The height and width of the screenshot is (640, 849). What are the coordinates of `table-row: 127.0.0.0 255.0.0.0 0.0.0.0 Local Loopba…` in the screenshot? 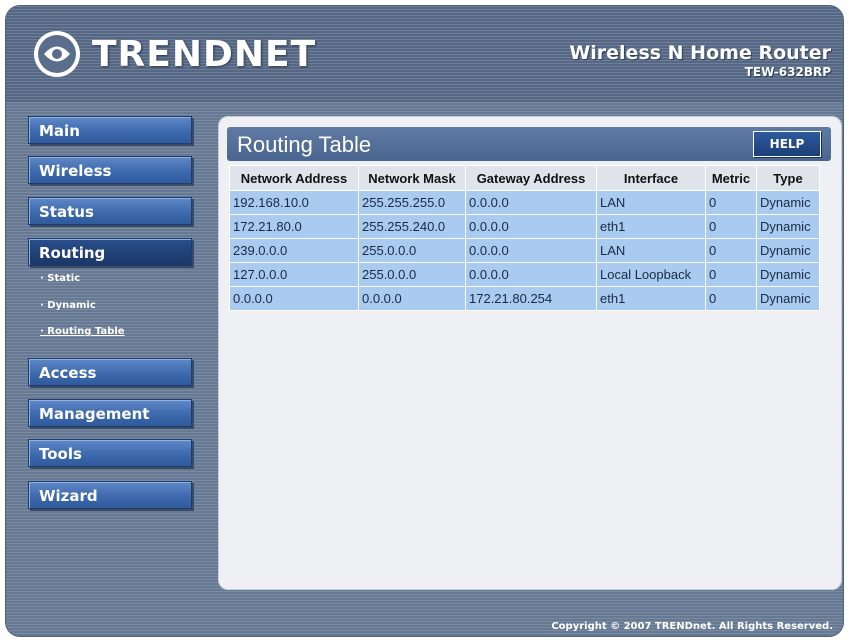 It's located at (524, 274).